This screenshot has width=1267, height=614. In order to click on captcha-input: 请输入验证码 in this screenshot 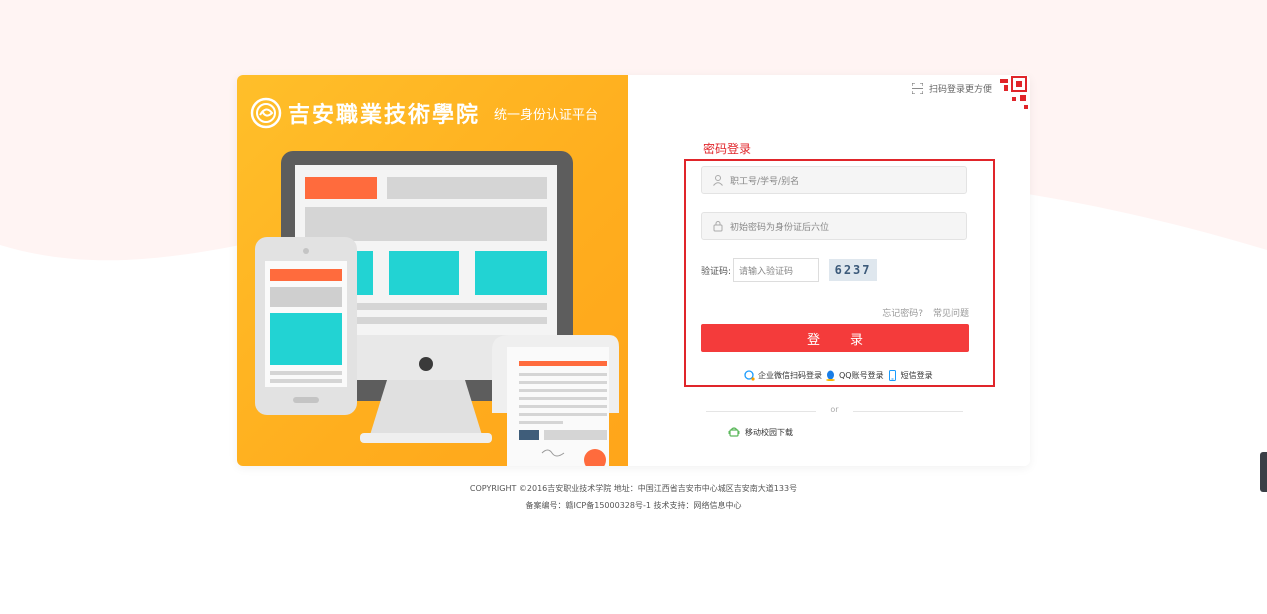, I will do `click(776, 270)`.